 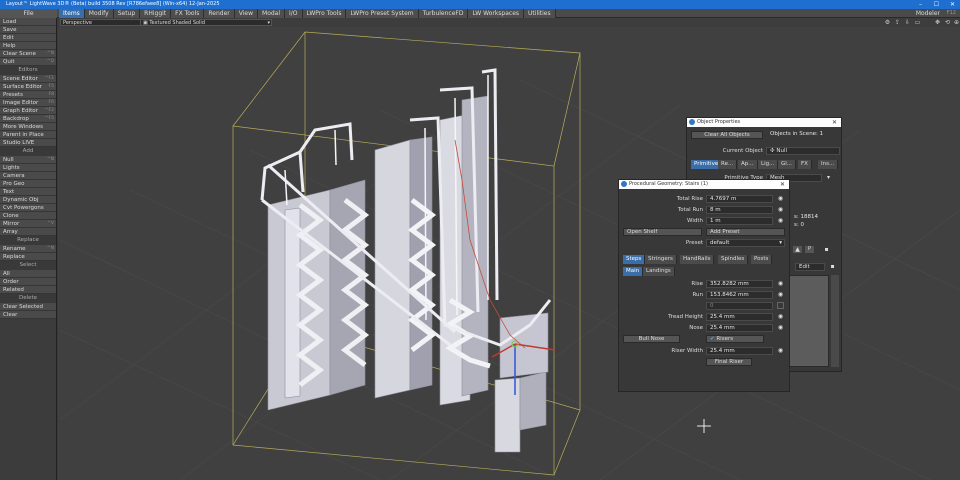 What do you see at coordinates (540, 13) in the screenshot?
I see `tab-utilities: Utilities` at bounding box center [540, 13].